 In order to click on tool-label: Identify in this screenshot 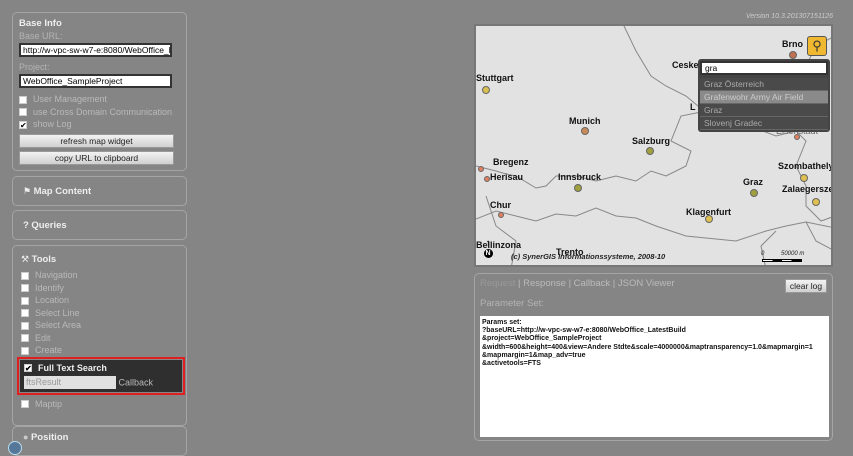, I will do `click(50, 287)`.